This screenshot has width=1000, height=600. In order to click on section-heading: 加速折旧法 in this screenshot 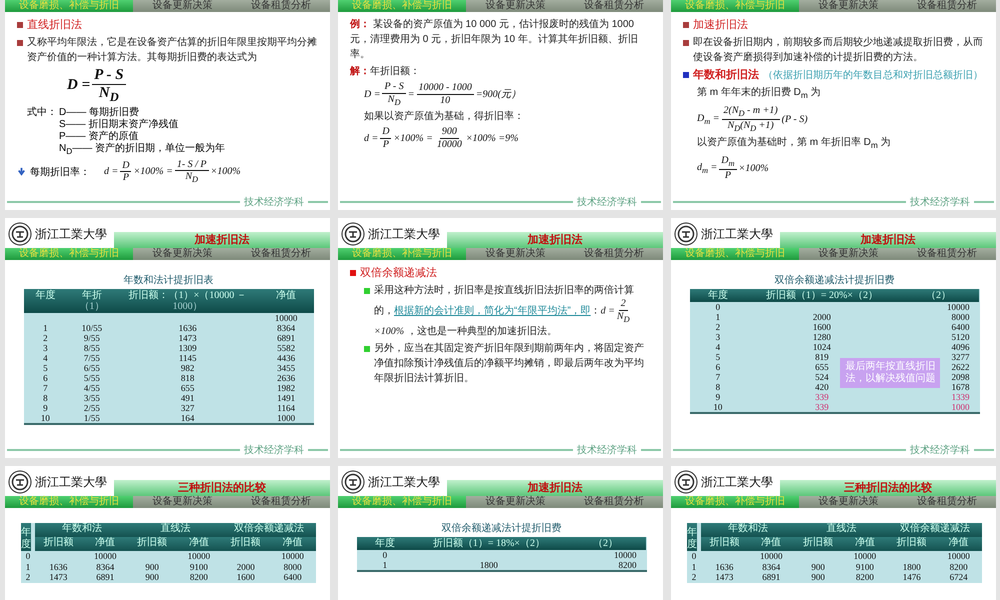, I will do `click(720, 25)`.